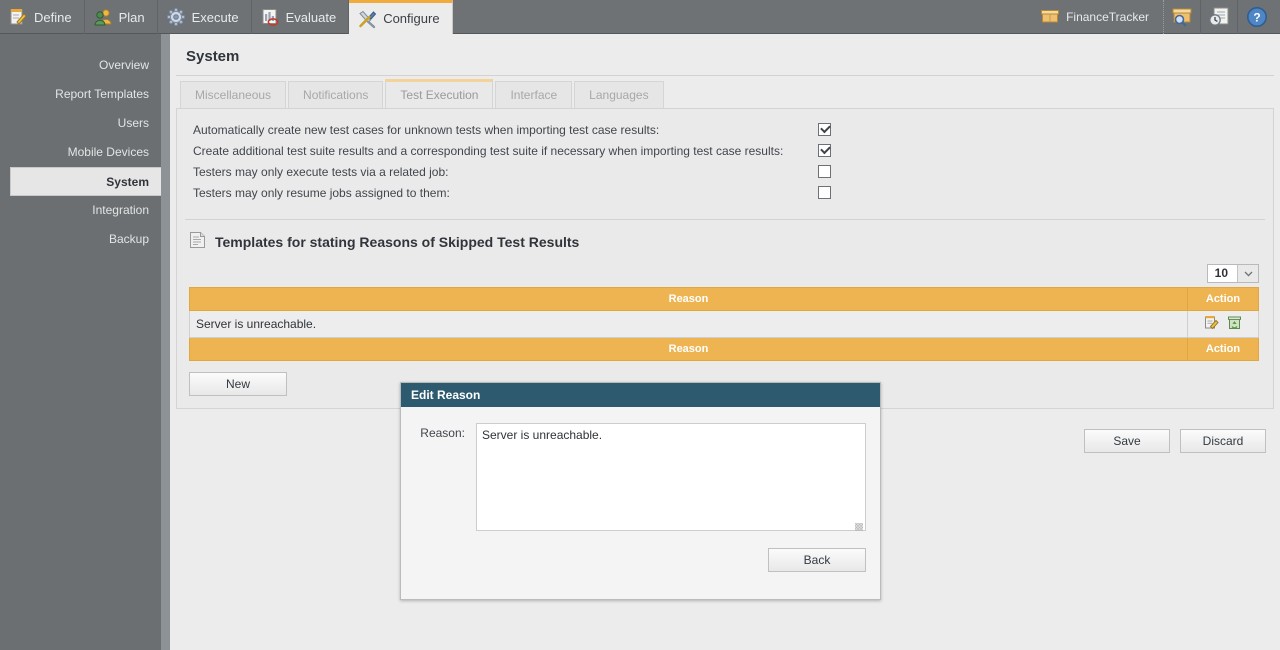 This screenshot has width=1280, height=650. What do you see at coordinates (688, 349) in the screenshot?
I see `footer-header-reason: Reason` at bounding box center [688, 349].